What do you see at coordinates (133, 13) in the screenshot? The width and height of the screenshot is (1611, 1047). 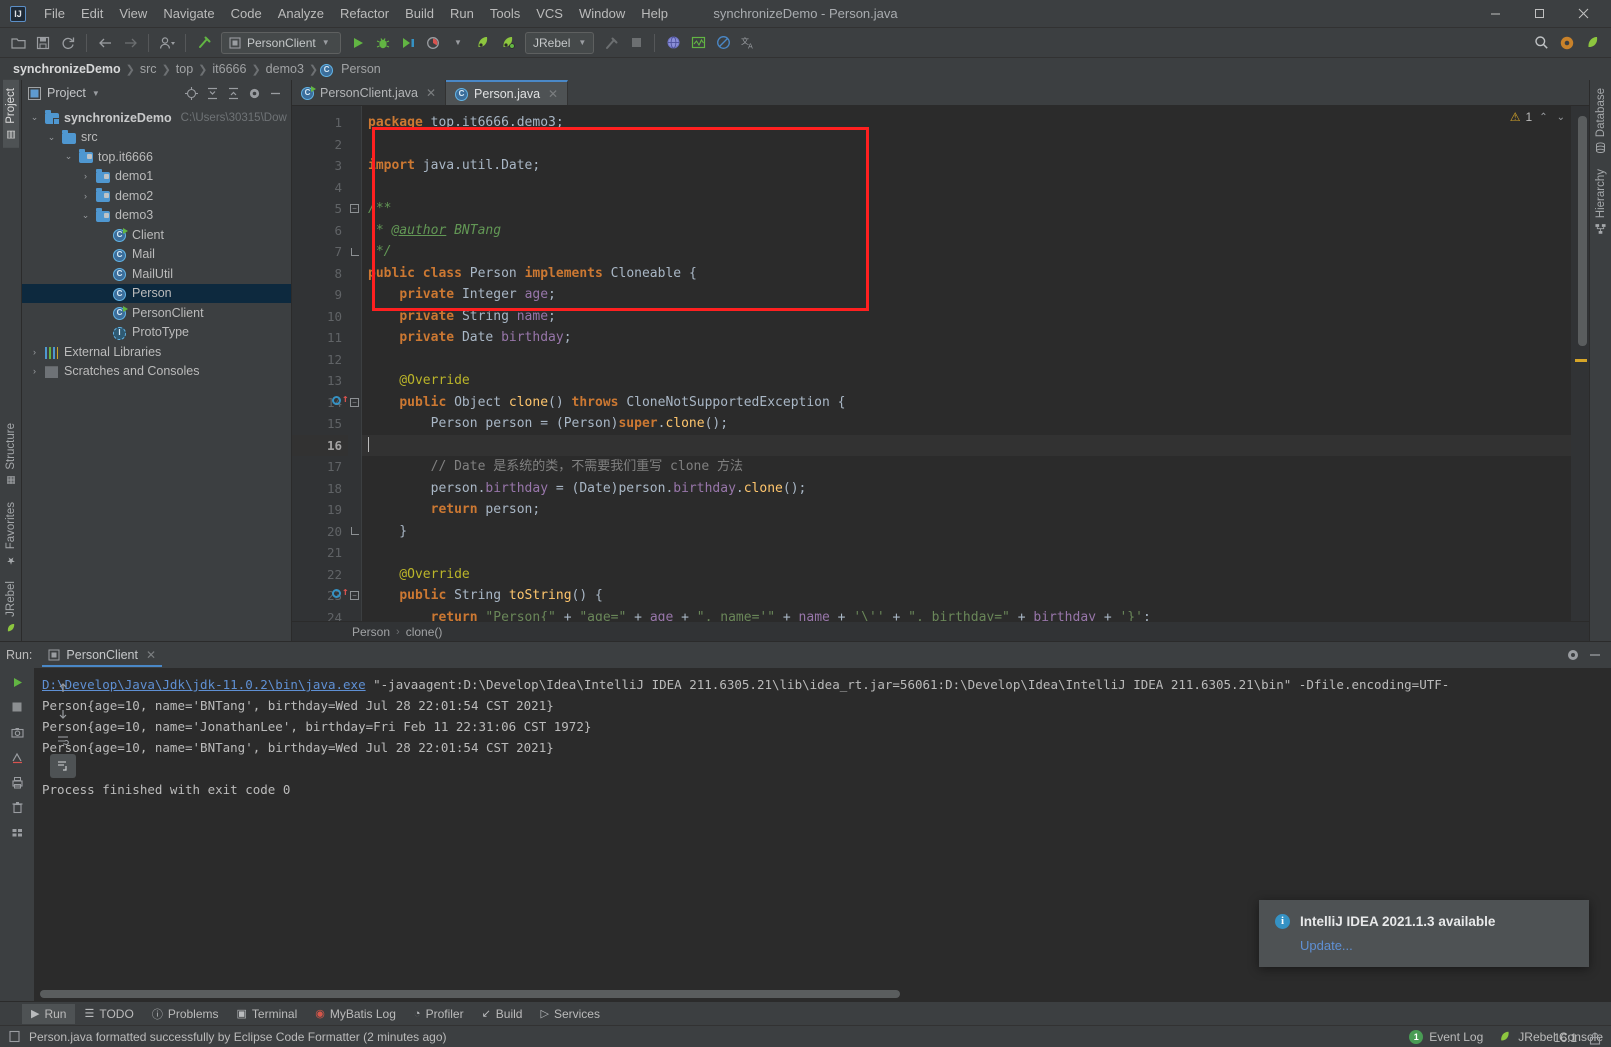 I see `menu-item-view: View` at bounding box center [133, 13].